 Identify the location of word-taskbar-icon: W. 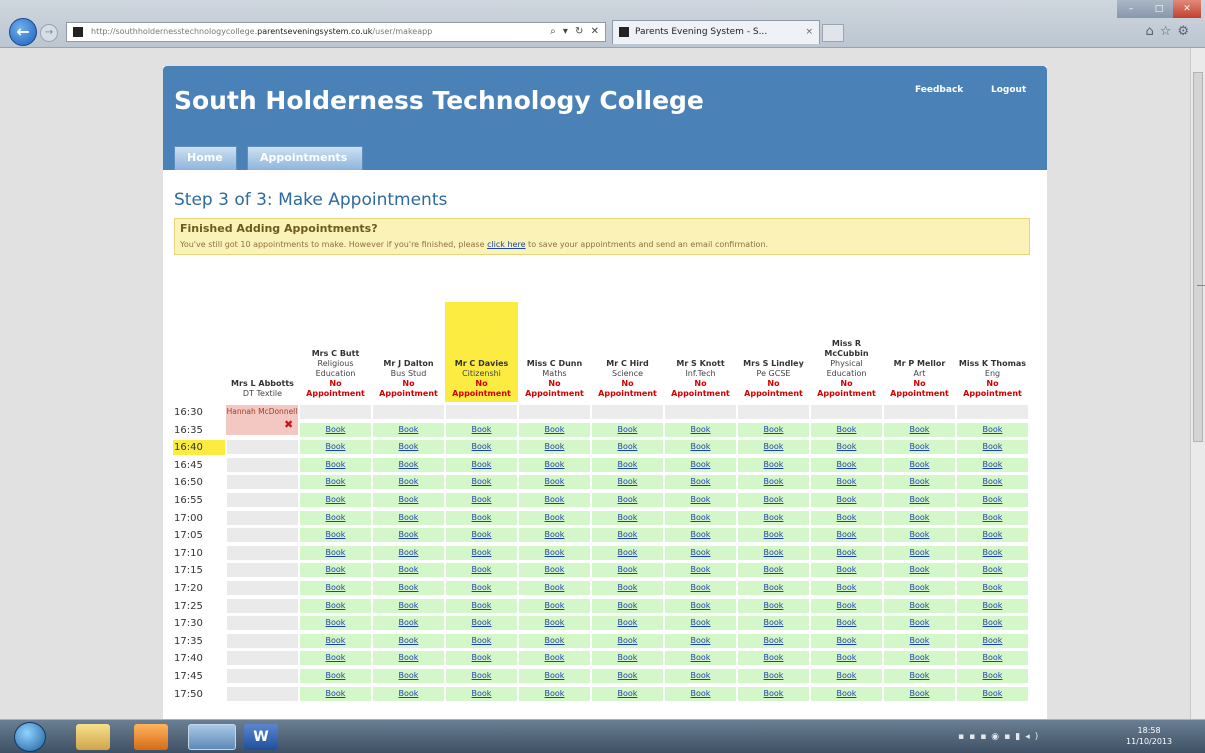
(261, 737).